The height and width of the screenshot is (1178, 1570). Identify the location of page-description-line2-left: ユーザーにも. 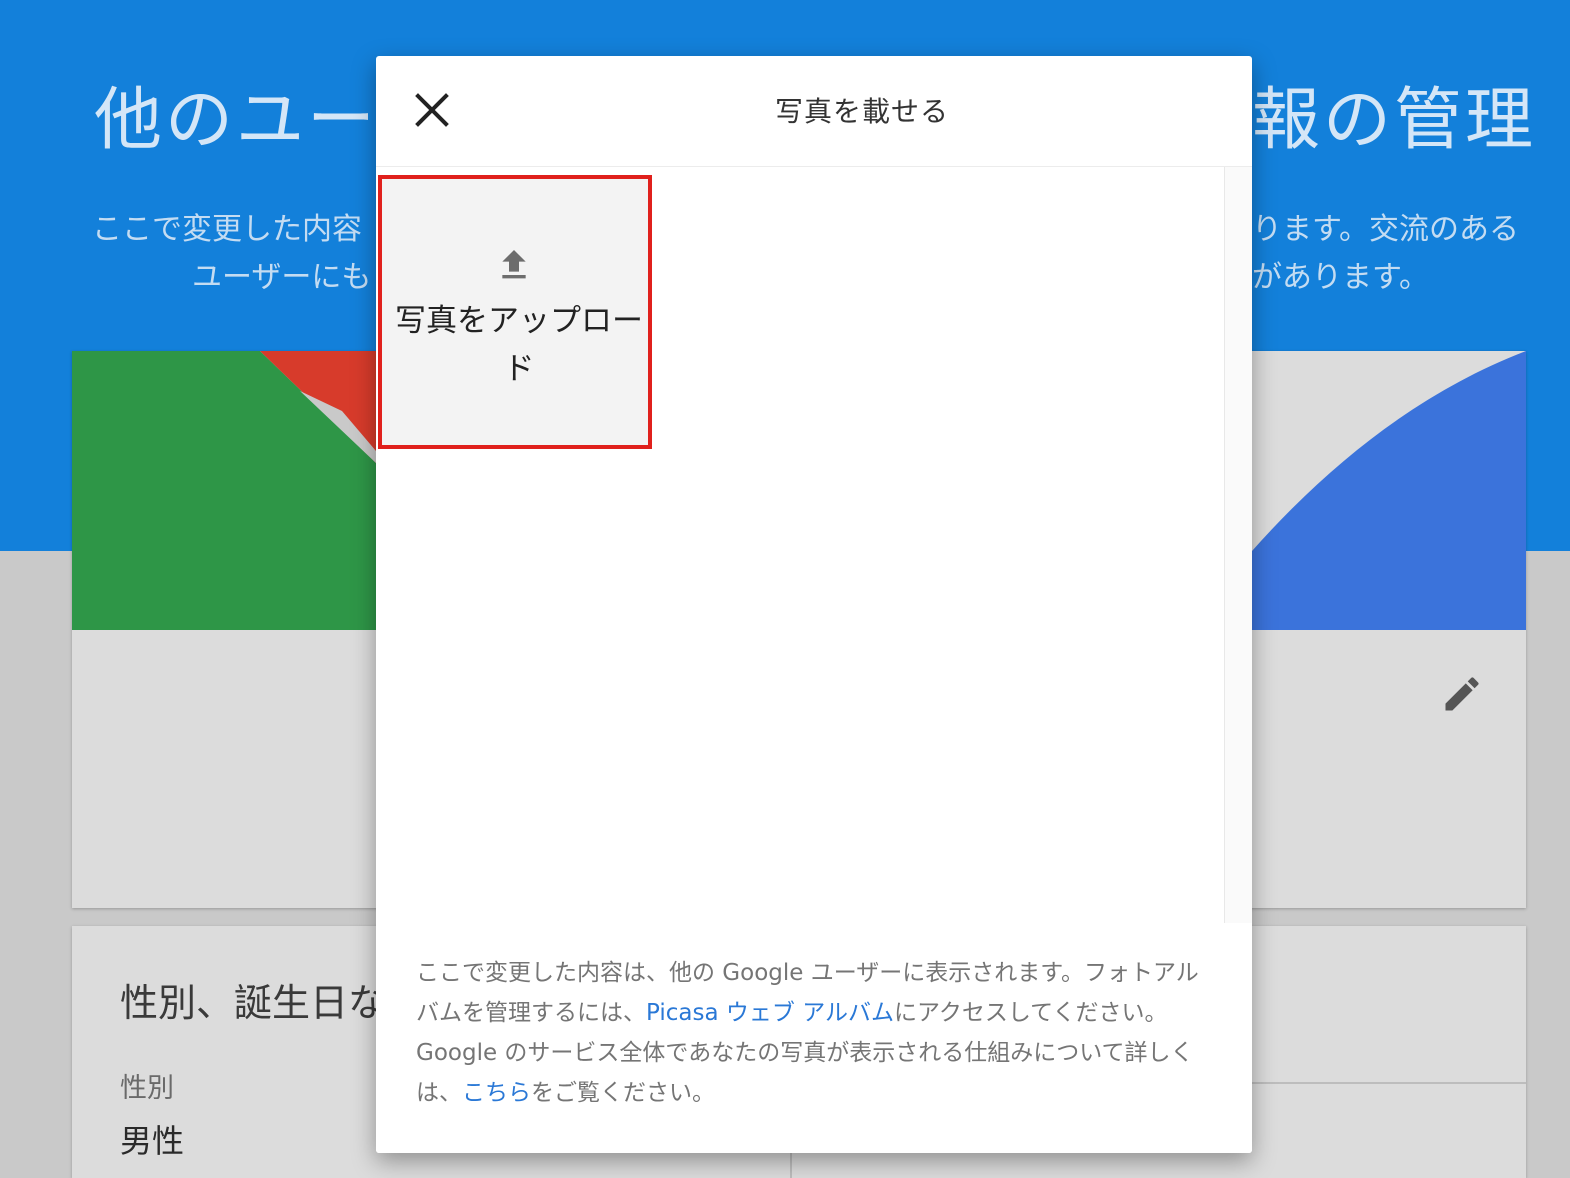
(282, 277).